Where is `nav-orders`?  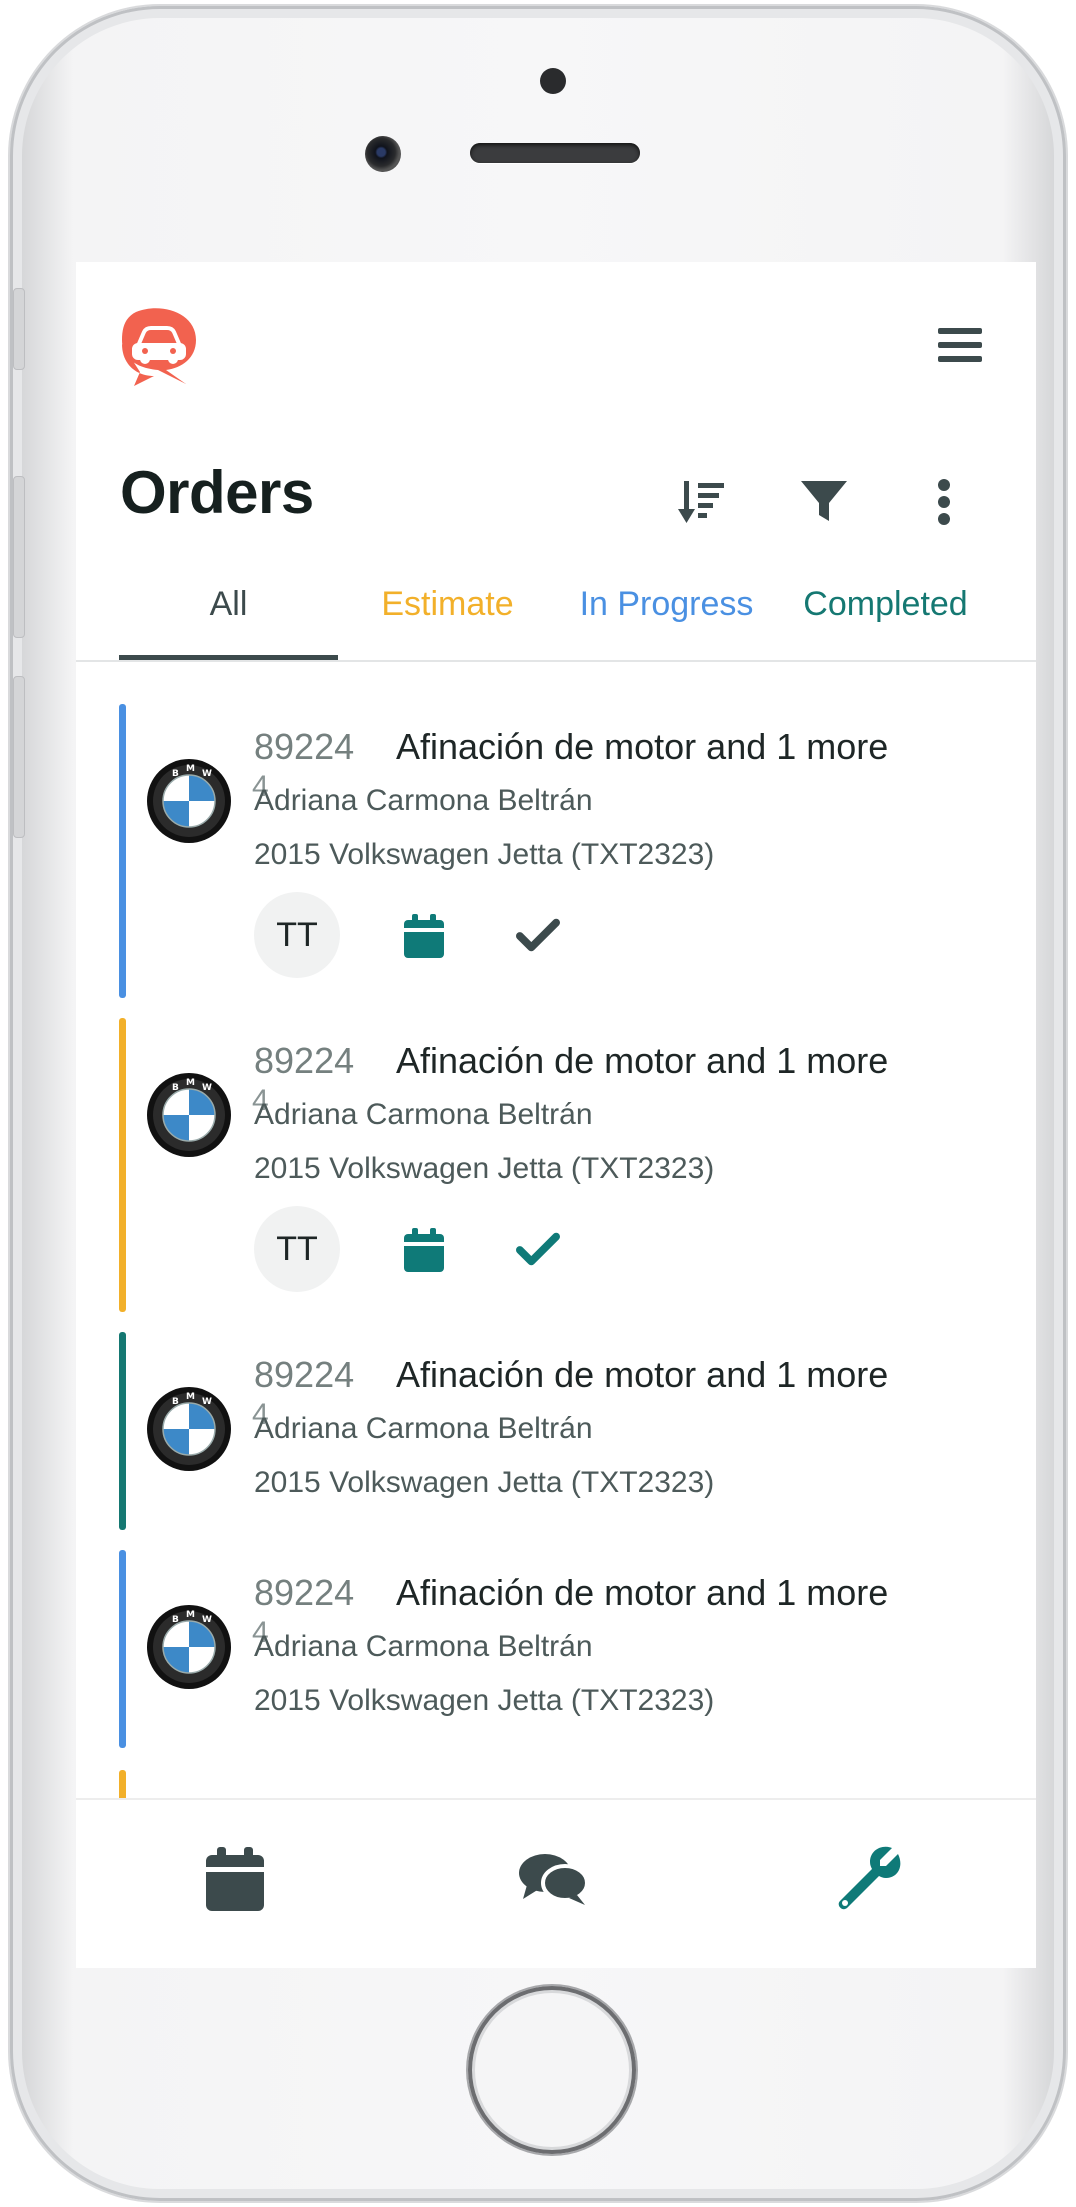 nav-orders is located at coordinates (869, 1879).